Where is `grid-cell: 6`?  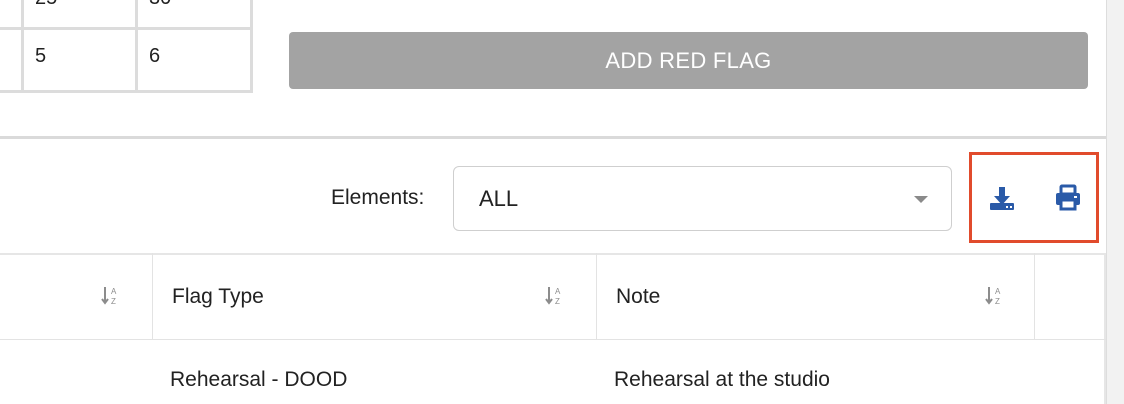
grid-cell: 6 is located at coordinates (155, 56).